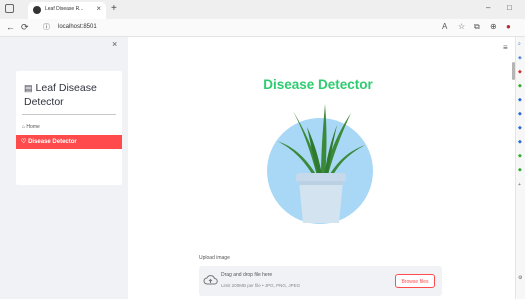  I want to click on page-title: Disease Detector, so click(318, 84).